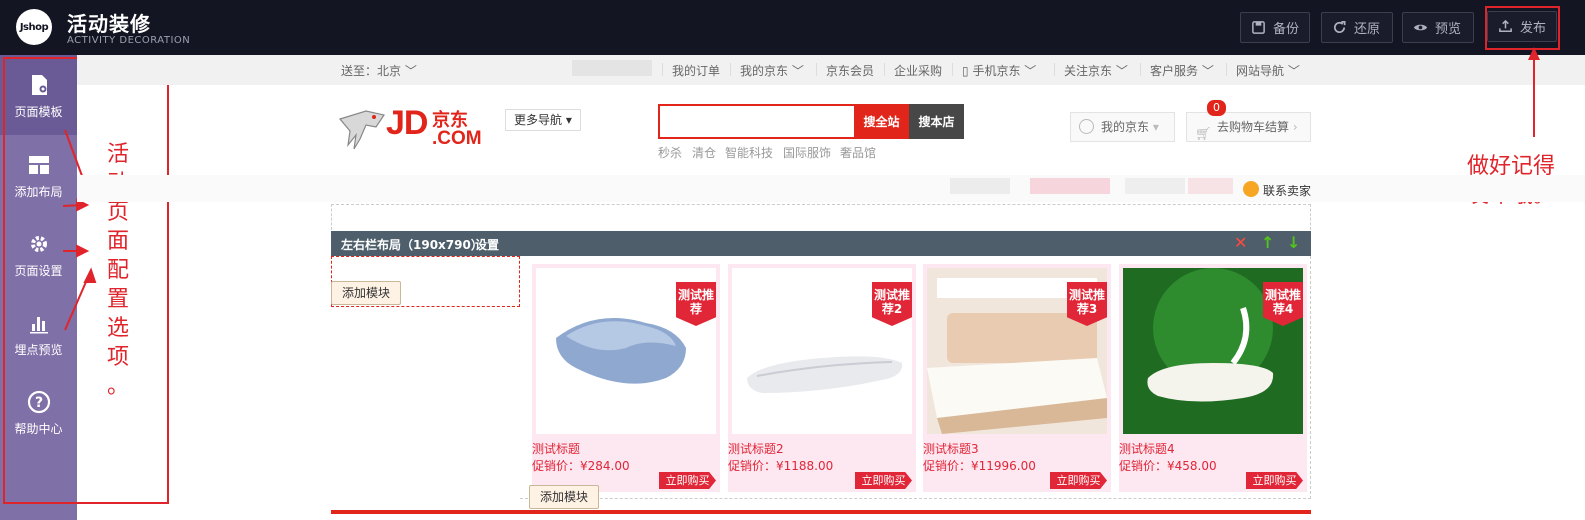 This screenshot has height=520, width=1585. I want to click on shortcut-link-orders: 我的订单, so click(696, 70).